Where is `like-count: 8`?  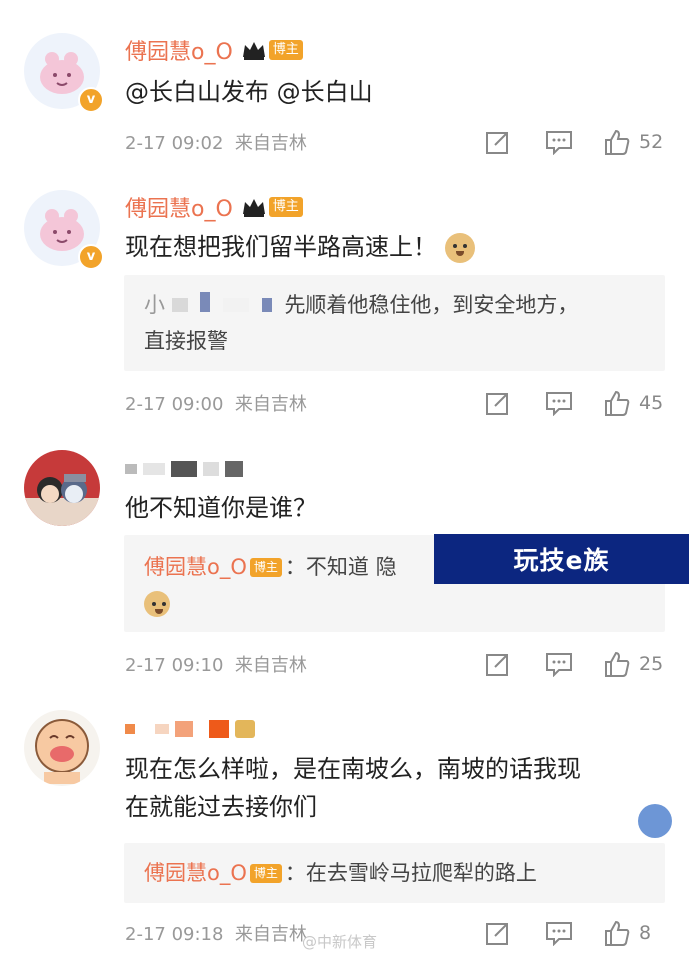 like-count: 8 is located at coordinates (645, 933).